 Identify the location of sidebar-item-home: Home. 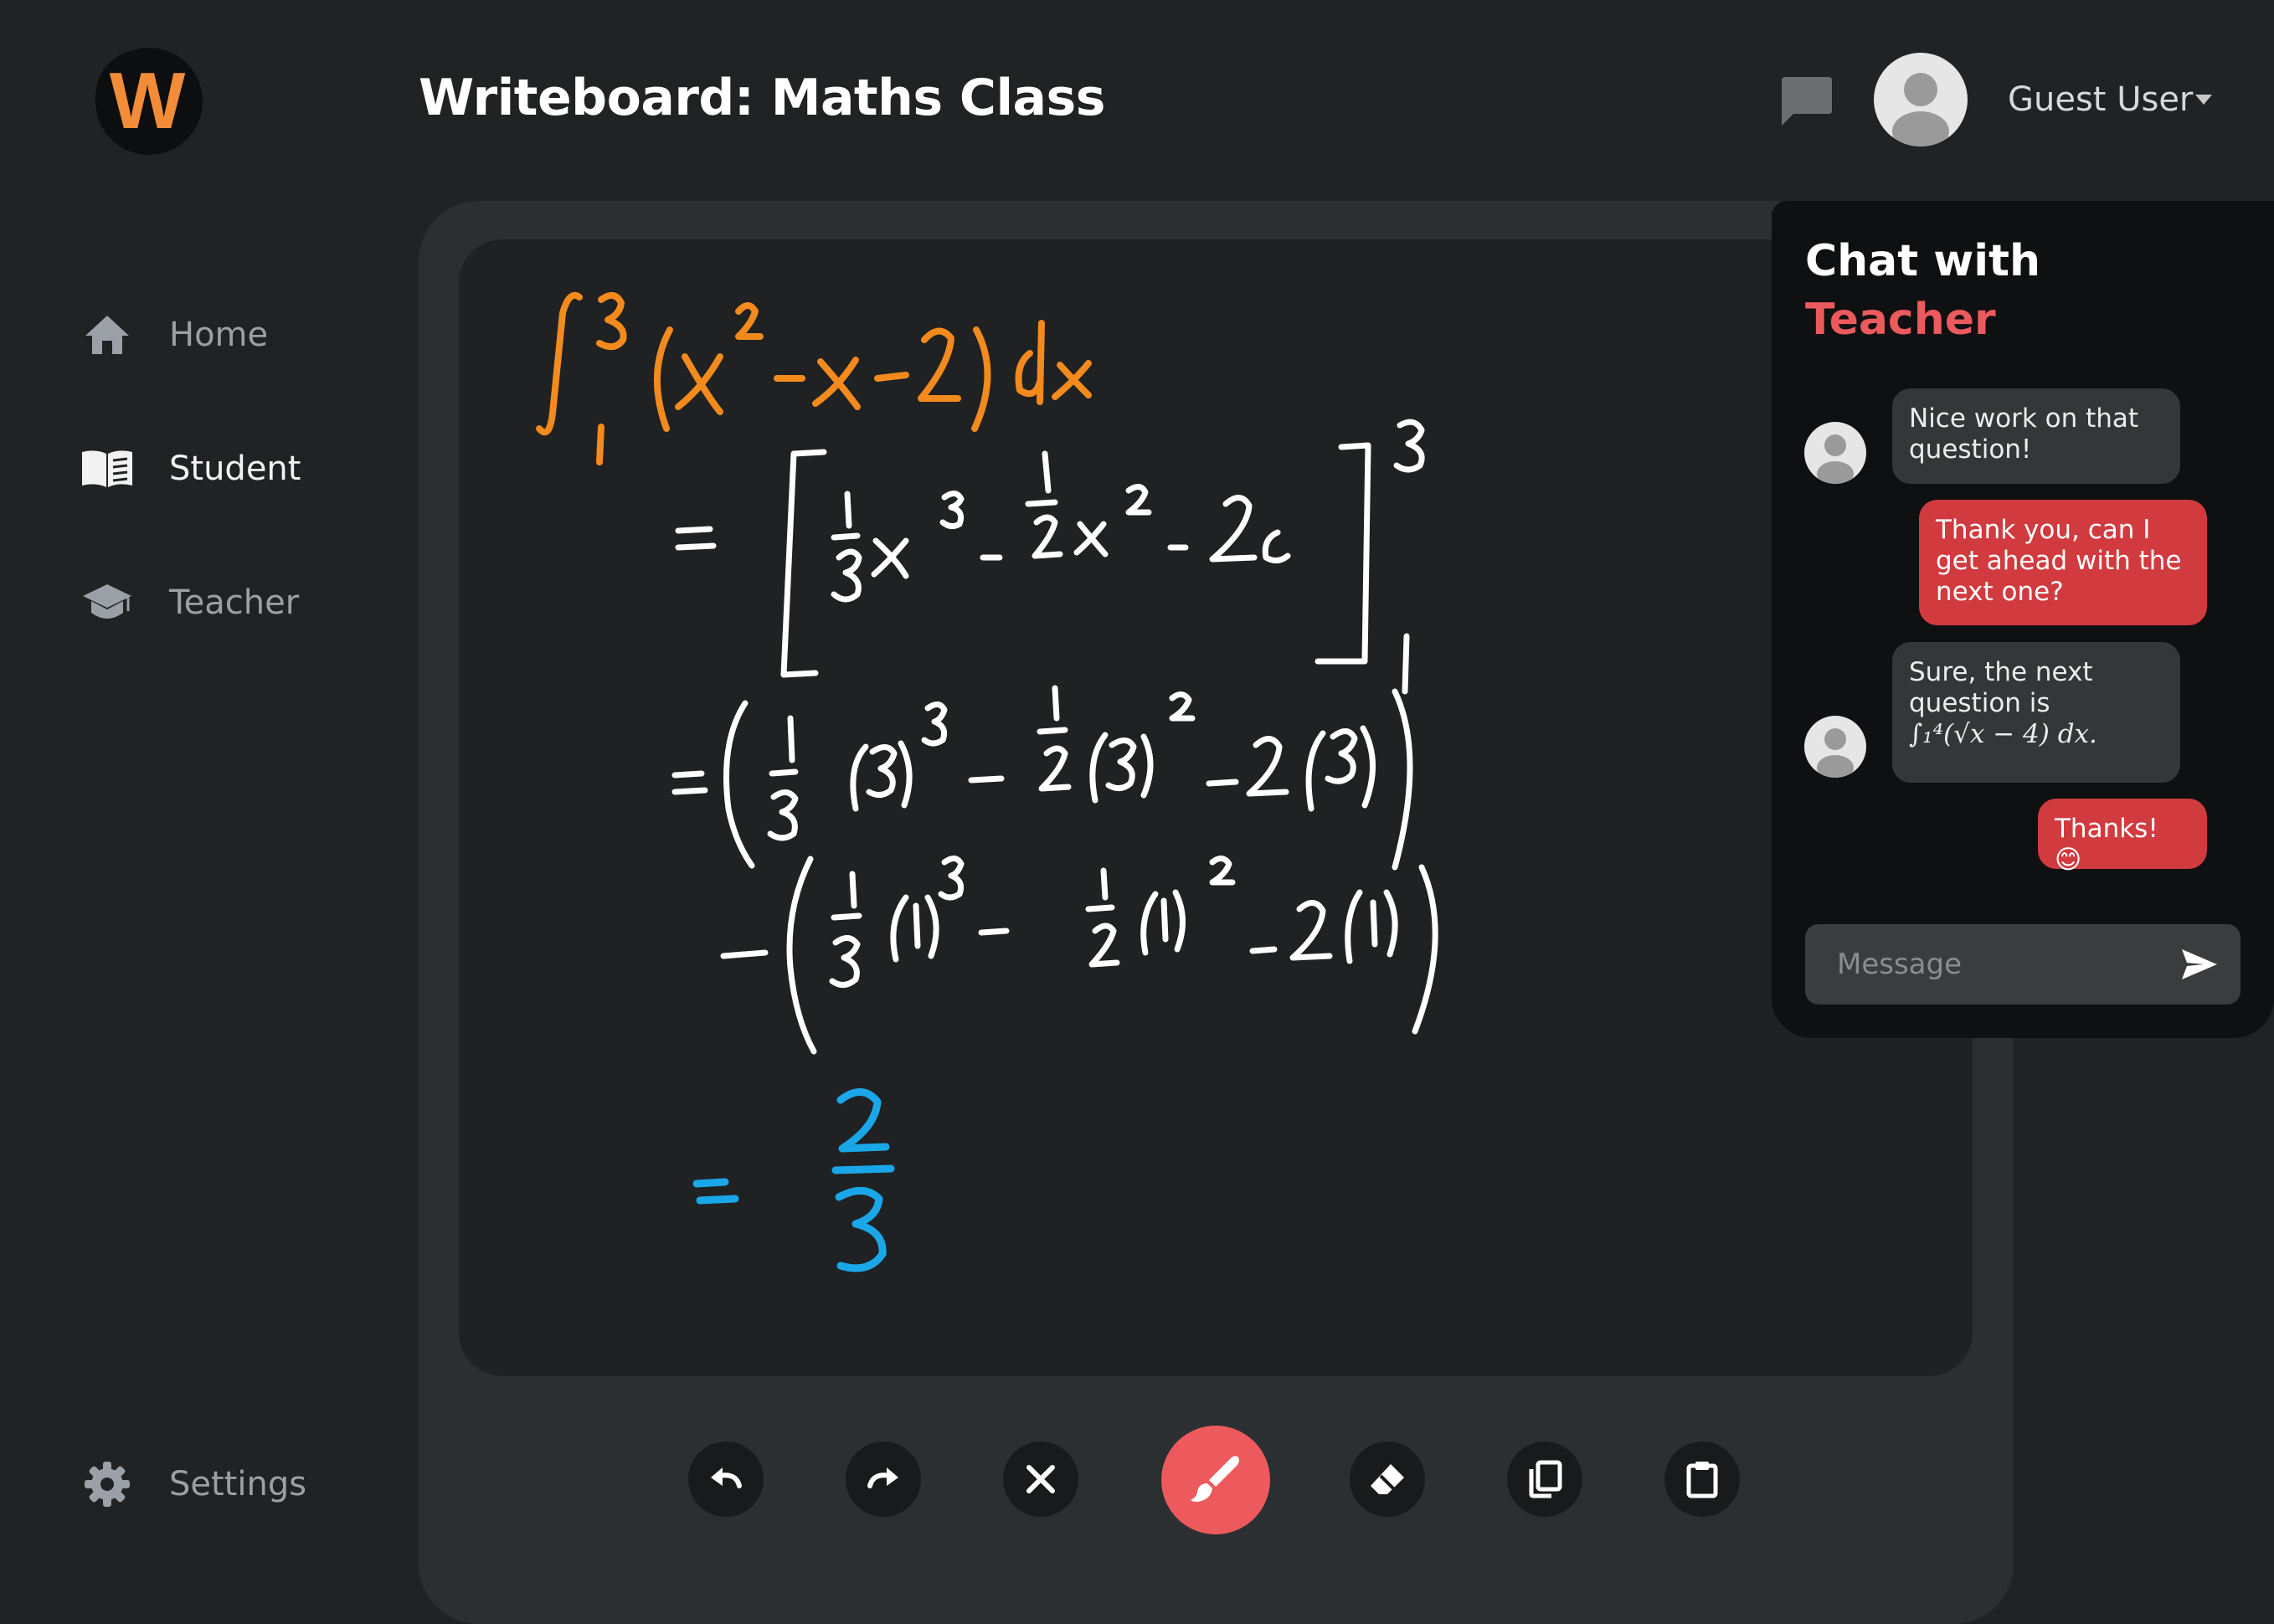
(174, 335).